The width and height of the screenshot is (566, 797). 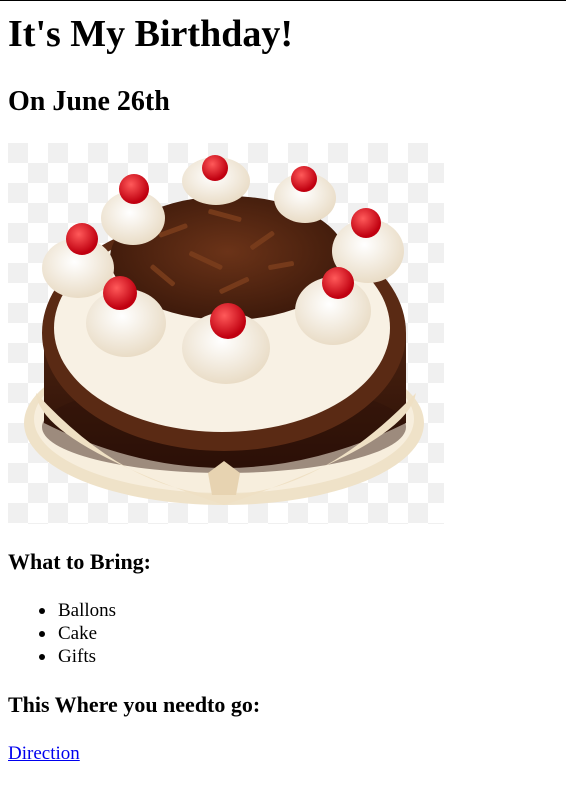 I want to click on bring-heading: What to Bring:, so click(x=79, y=561).